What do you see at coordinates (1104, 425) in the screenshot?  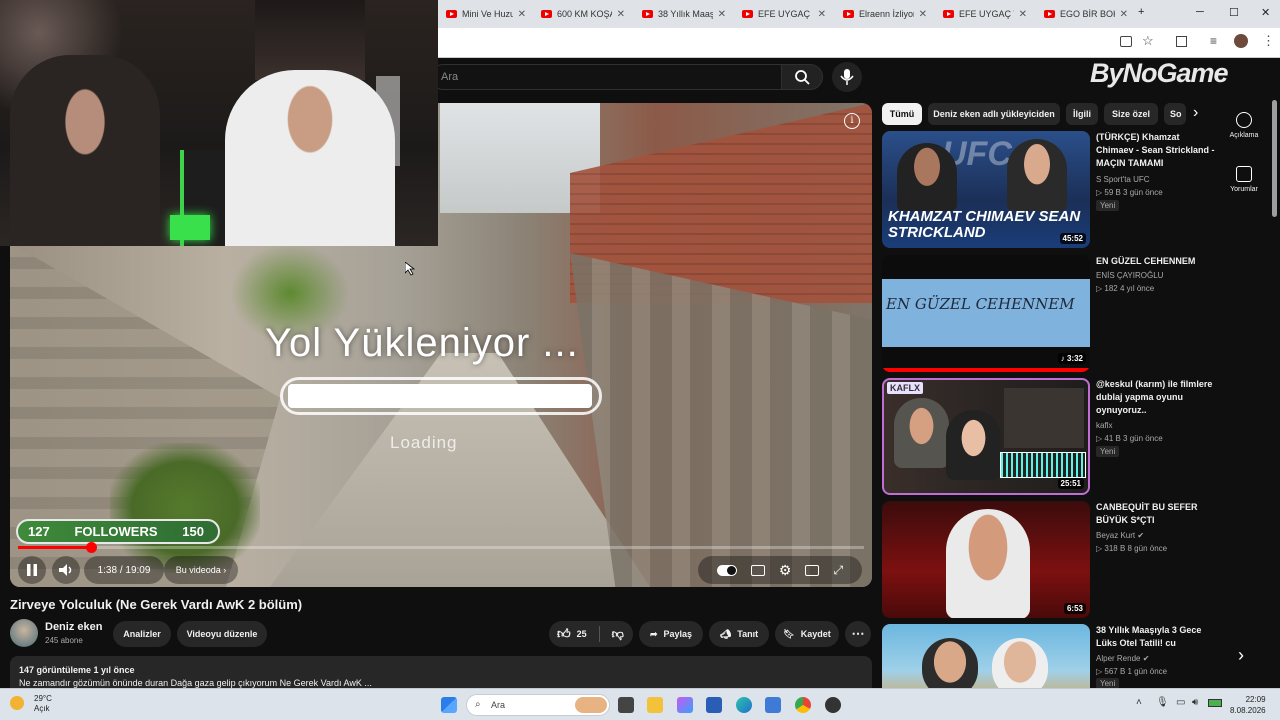 I see `recommendation-channel: kaflx` at bounding box center [1104, 425].